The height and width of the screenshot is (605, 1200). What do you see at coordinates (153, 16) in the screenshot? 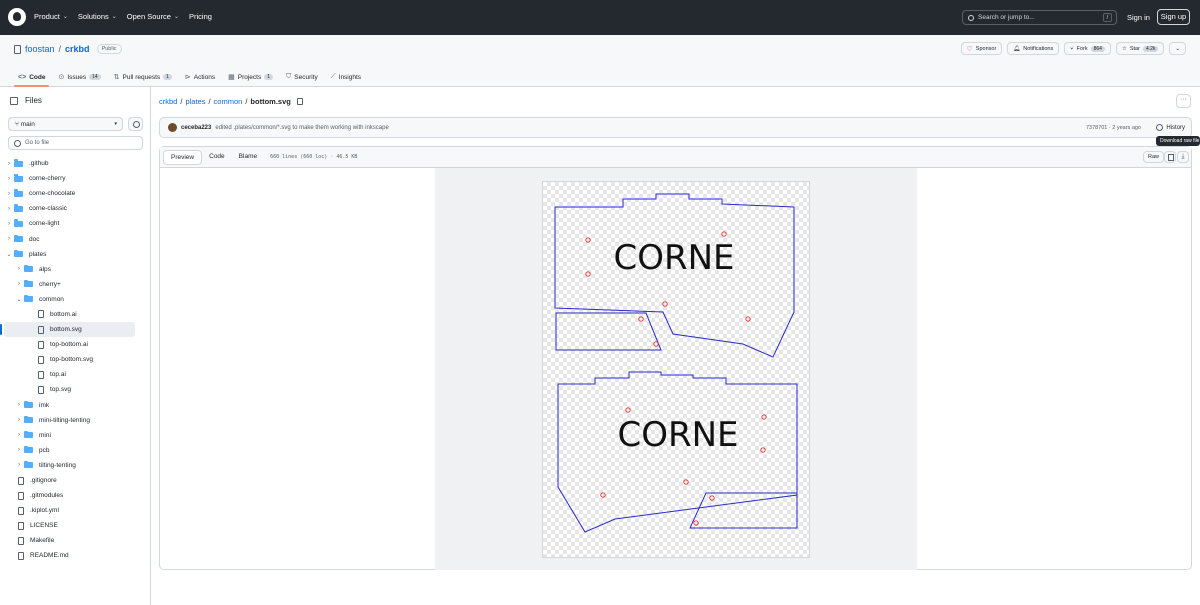
I see `nav-open-source: Open Source ⌄` at bounding box center [153, 16].